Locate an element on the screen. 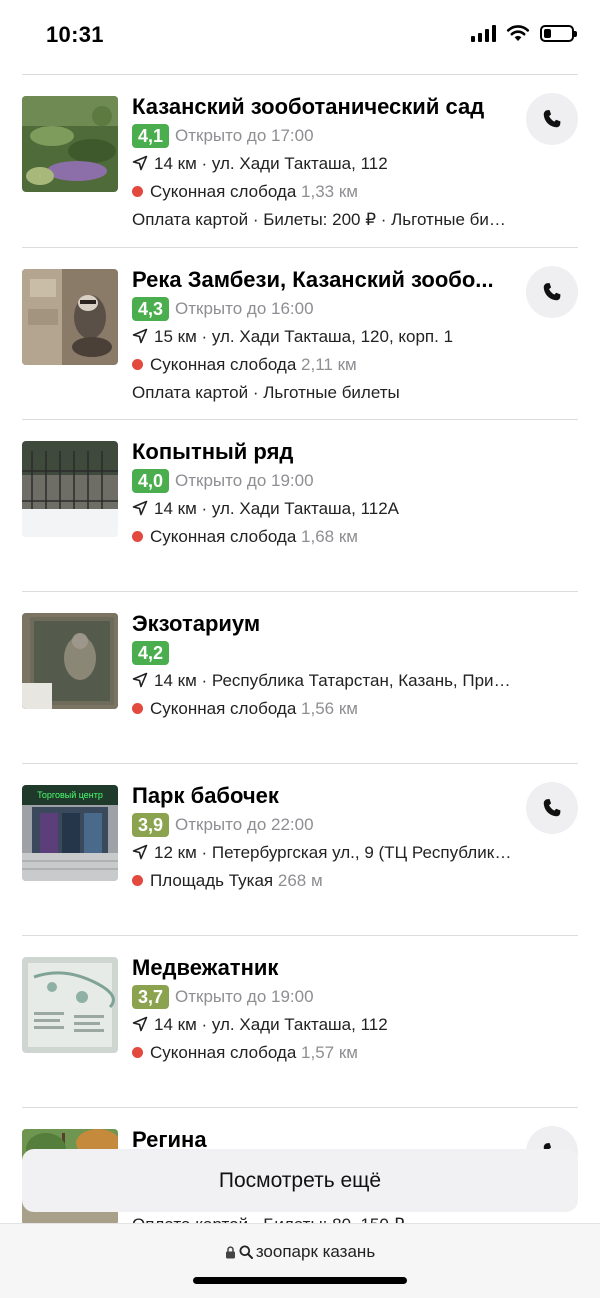  opening-hours: Открыто до 16:00 is located at coordinates (244, 308).